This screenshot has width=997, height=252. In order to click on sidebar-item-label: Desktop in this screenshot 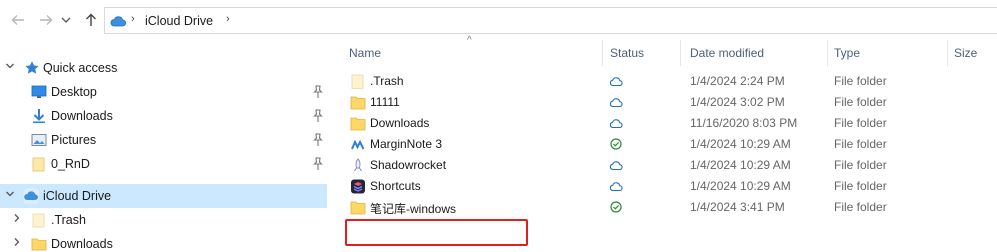, I will do `click(74, 92)`.